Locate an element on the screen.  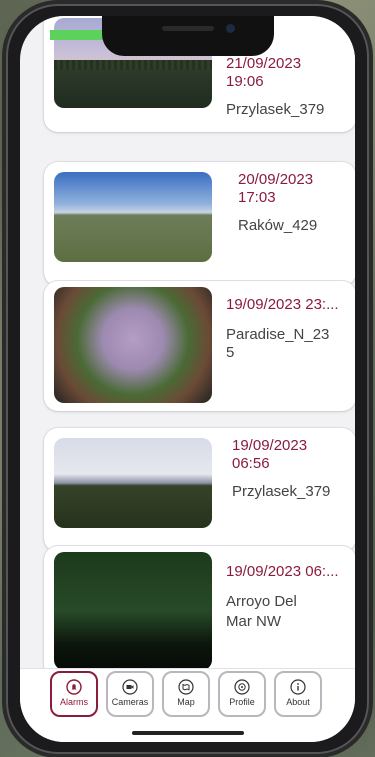
alarm-card: 19/09/2023 23:... Paradise_N_23 5 is located at coordinates (199, 346).